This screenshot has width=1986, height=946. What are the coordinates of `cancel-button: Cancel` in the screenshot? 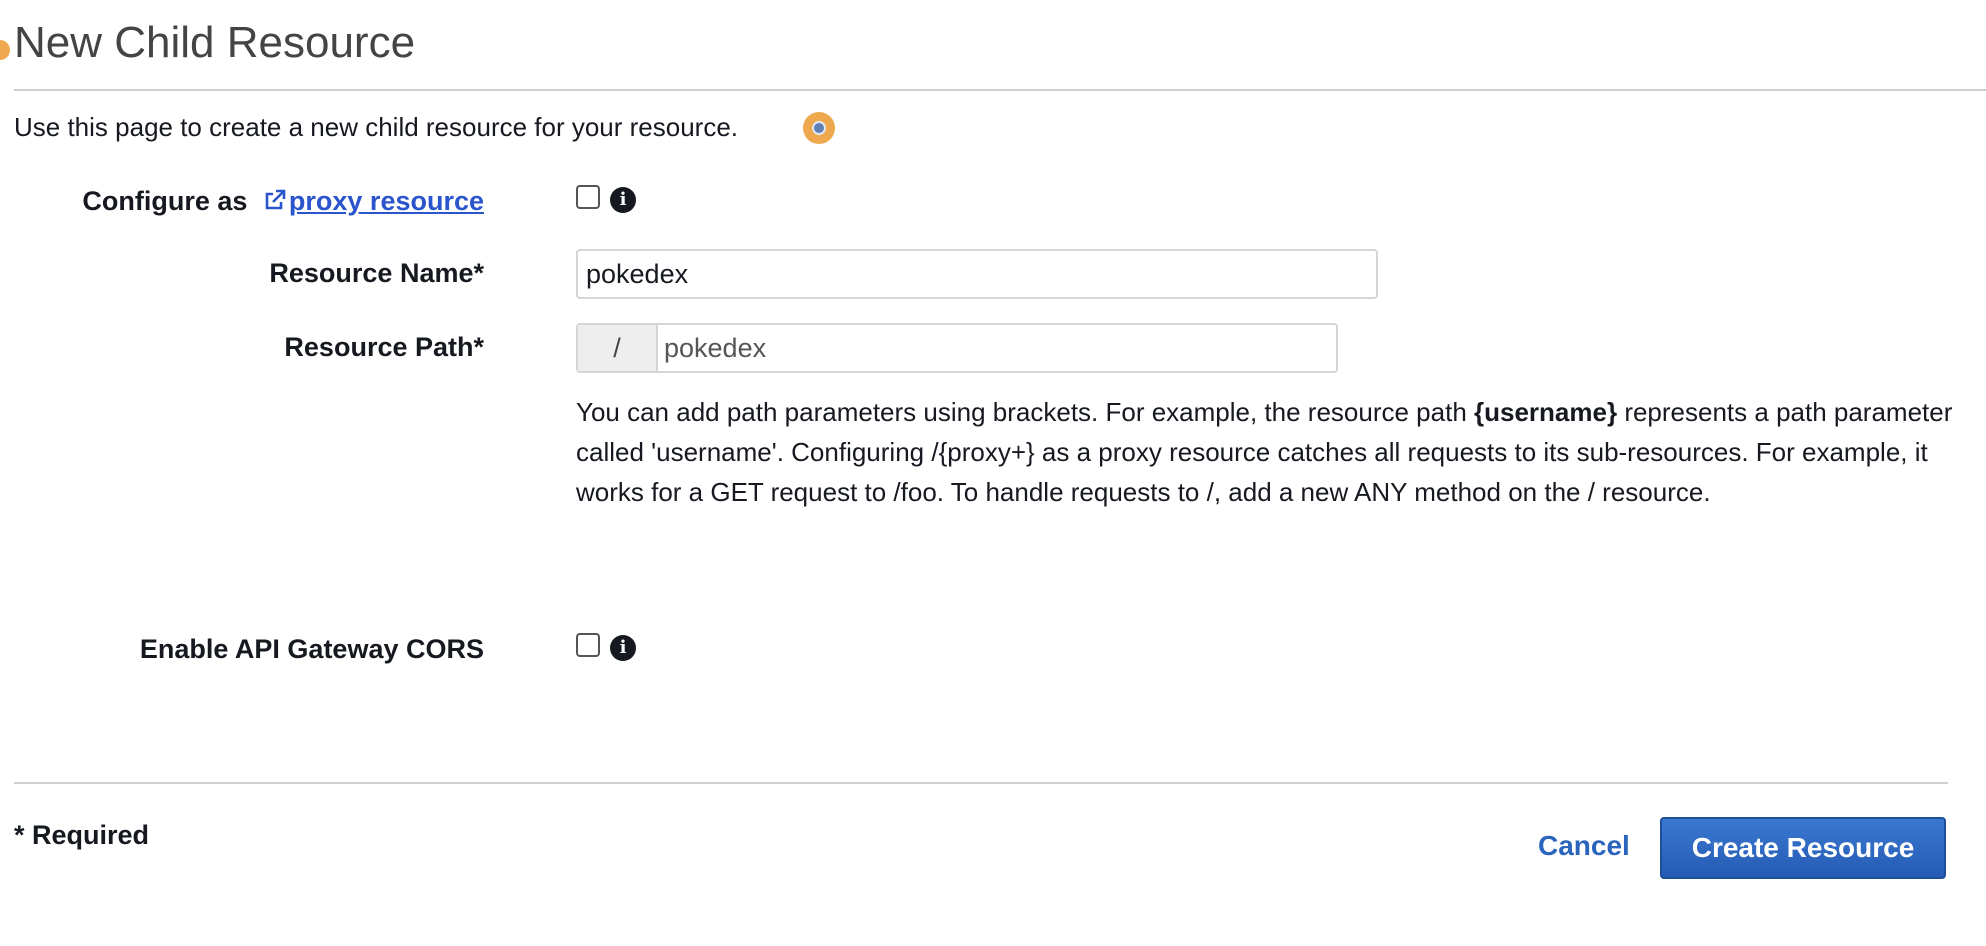 It's located at (1584, 846).